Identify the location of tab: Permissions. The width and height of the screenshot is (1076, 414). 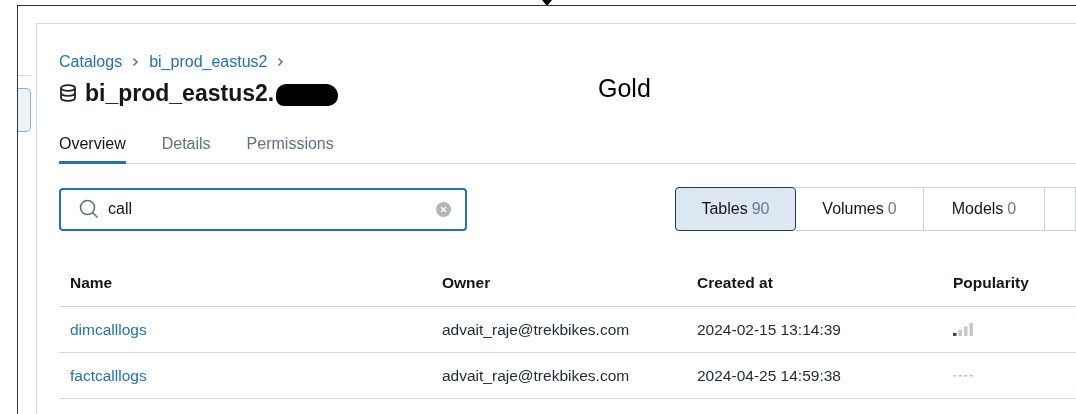
(290, 147).